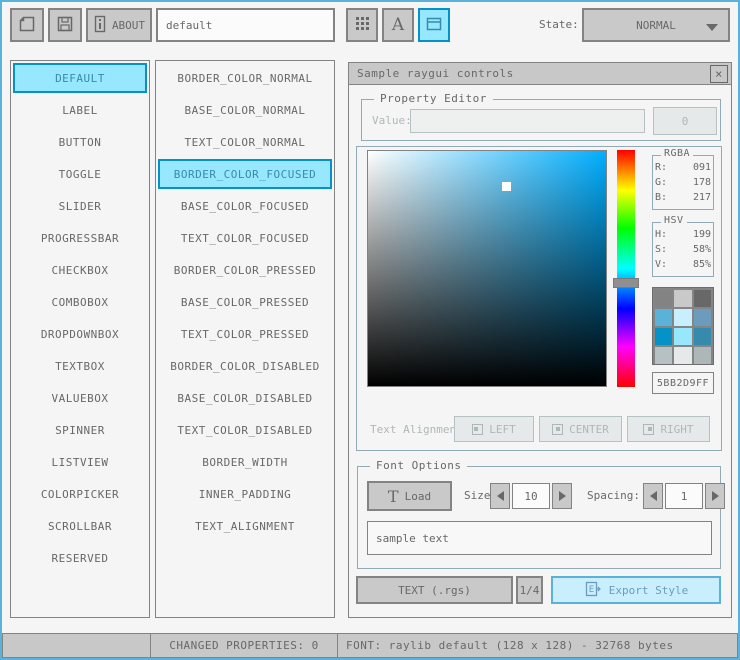  Describe the element at coordinates (244, 645) in the screenshot. I see `changed-properties-text: CHANGED PROPERTIES: 0` at that location.